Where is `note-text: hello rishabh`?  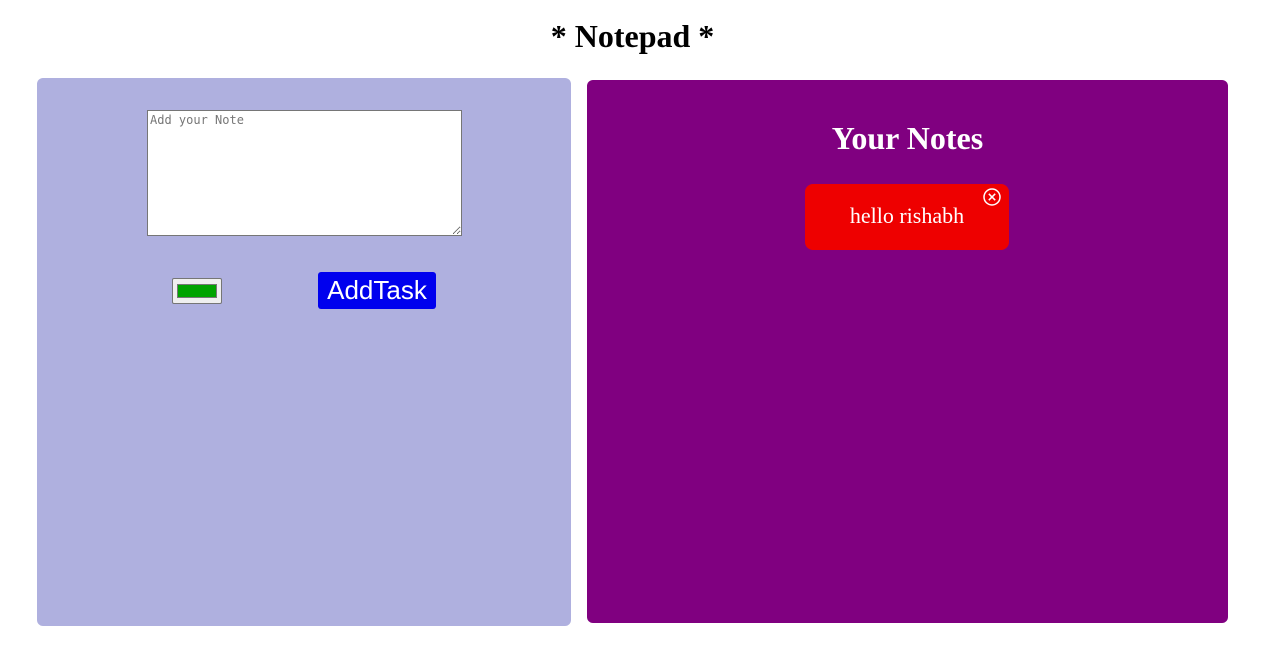
note-text: hello rishabh is located at coordinates (907, 215).